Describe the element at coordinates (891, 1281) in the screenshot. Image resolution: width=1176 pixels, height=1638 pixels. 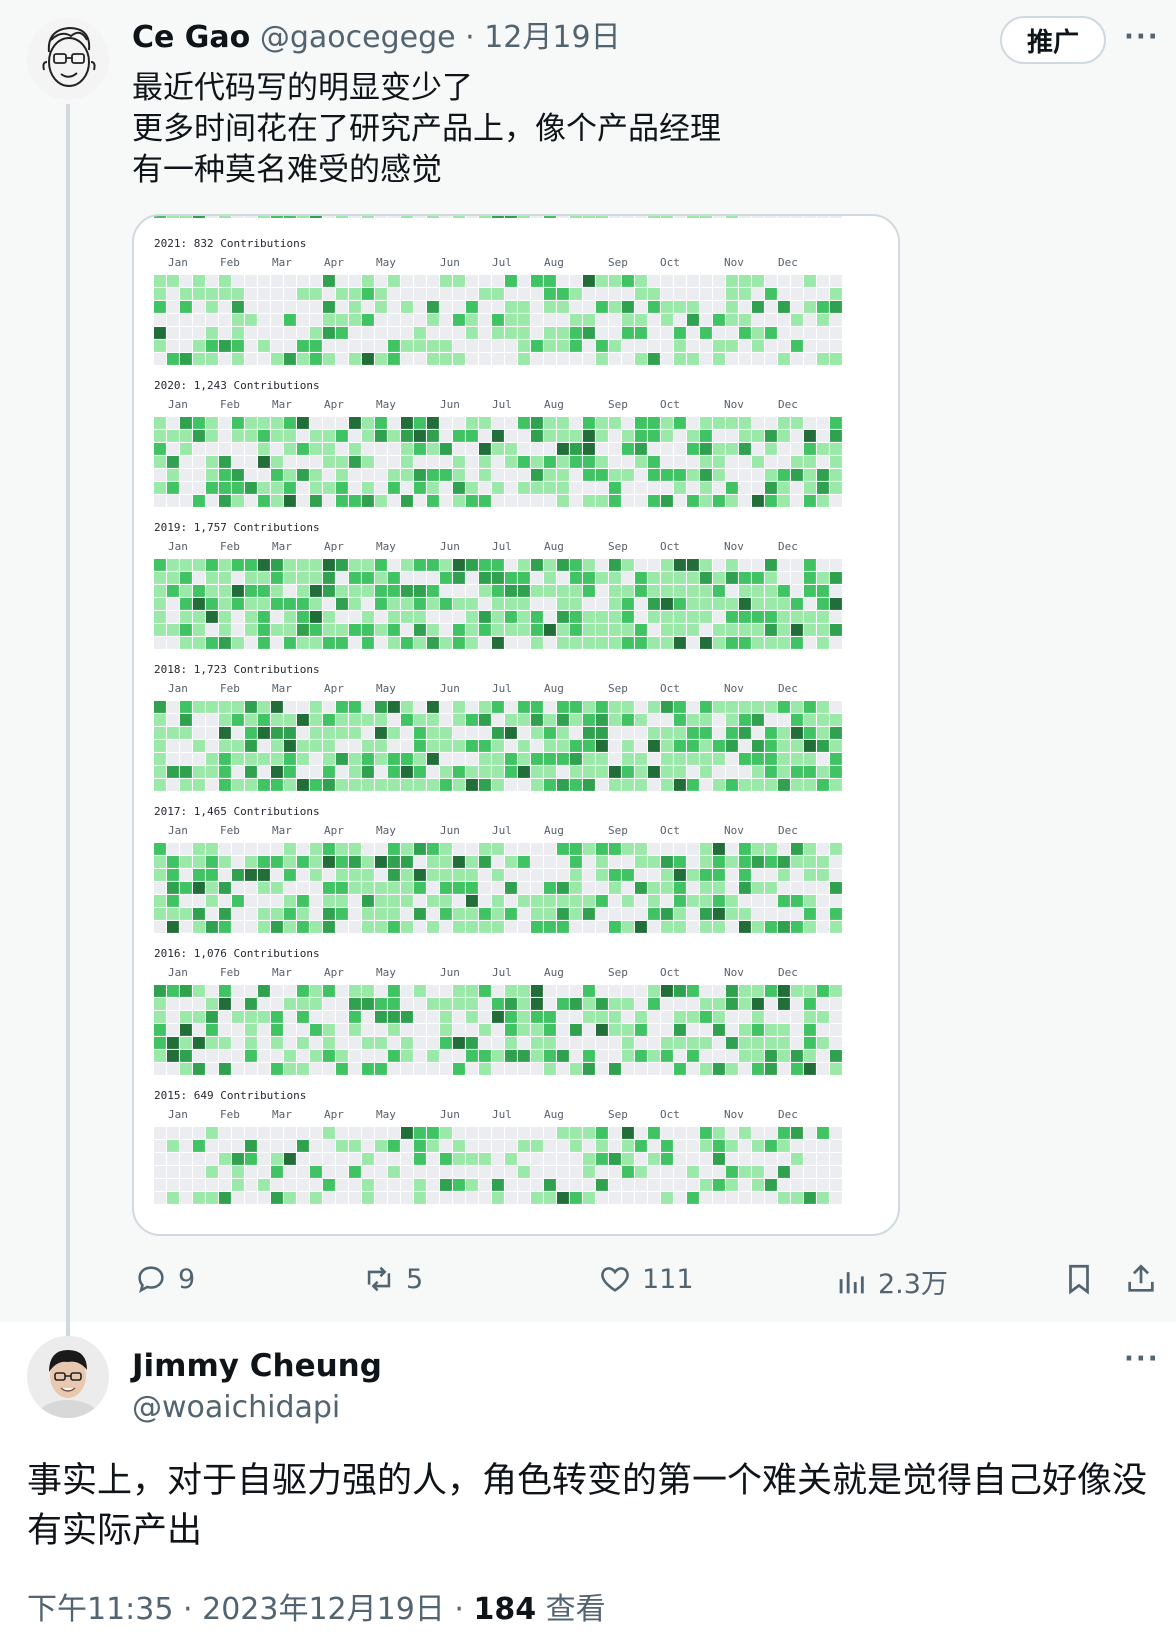
I see `views-button: 2.3万` at that location.